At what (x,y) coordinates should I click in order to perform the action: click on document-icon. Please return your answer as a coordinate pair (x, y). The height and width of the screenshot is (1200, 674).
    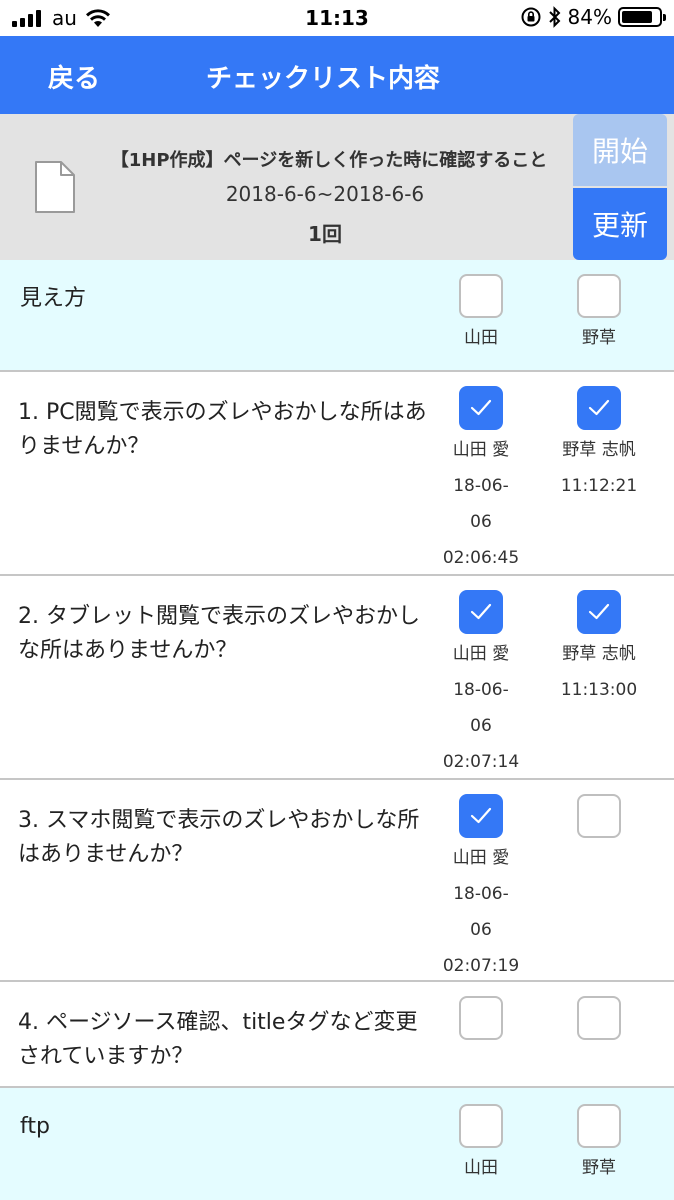
    Looking at the image, I should click on (55, 187).